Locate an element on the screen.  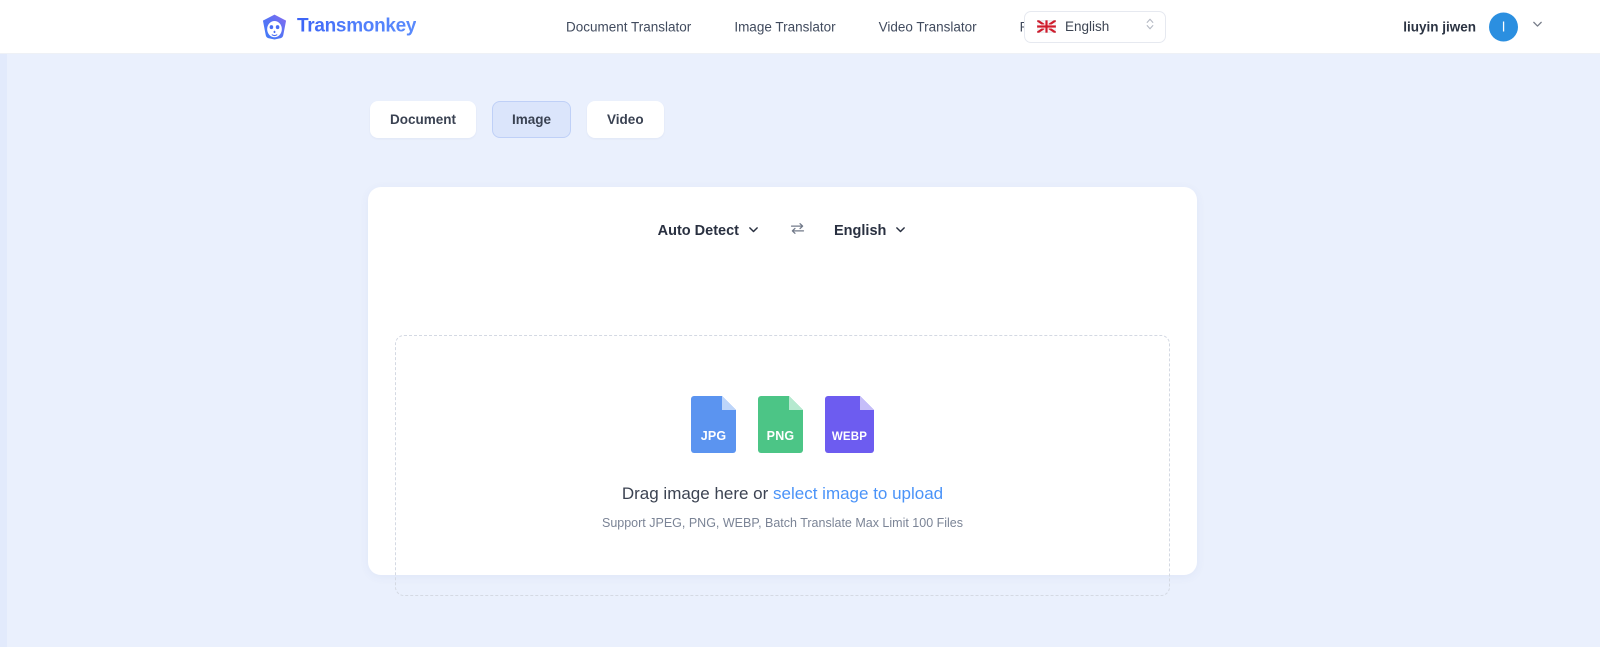
nav-item-document-translator: Document Translator is located at coordinates (628, 26).